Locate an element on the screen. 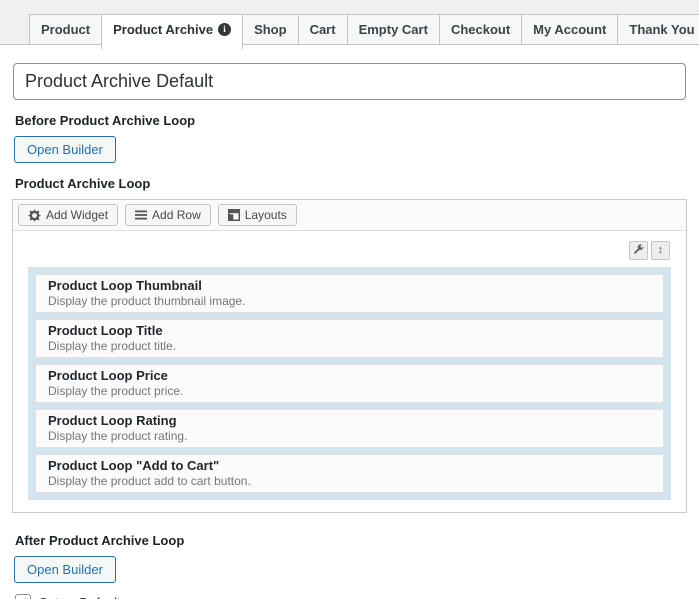 Image resolution: width=699 pixels, height=599 pixels. tab-empty-cart: Empty Cart is located at coordinates (393, 29).